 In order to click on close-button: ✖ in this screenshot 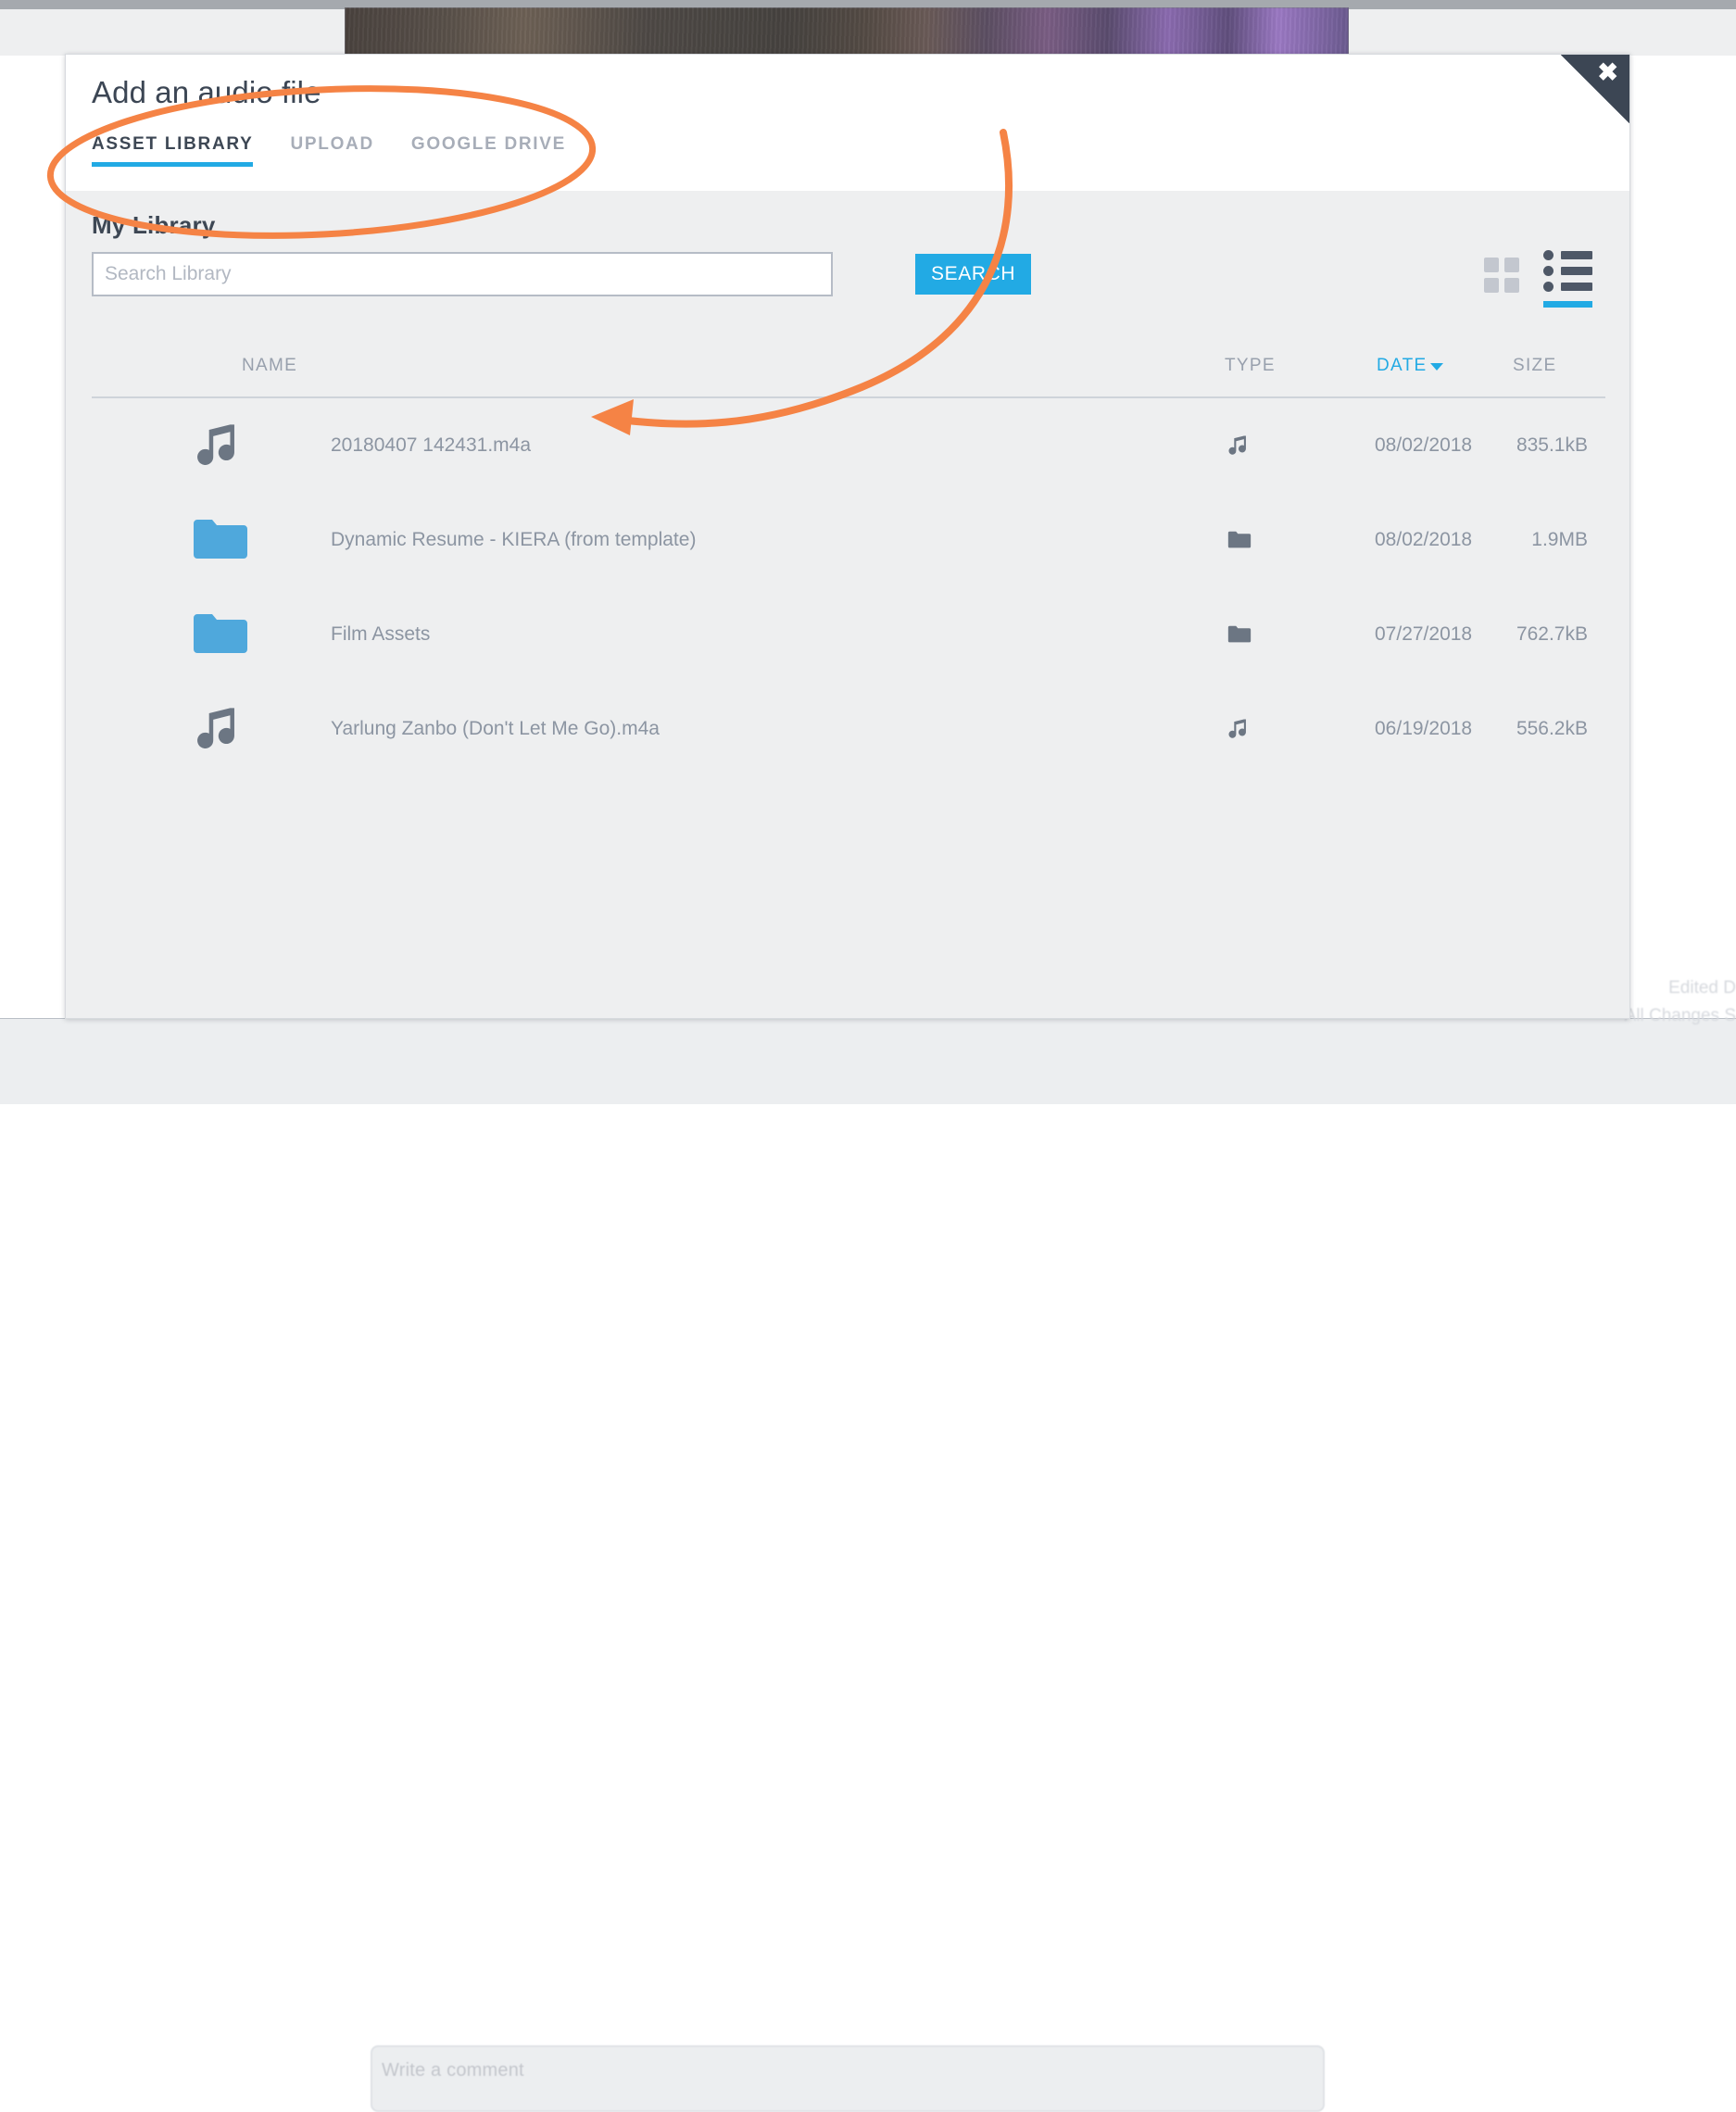, I will do `click(1595, 89)`.